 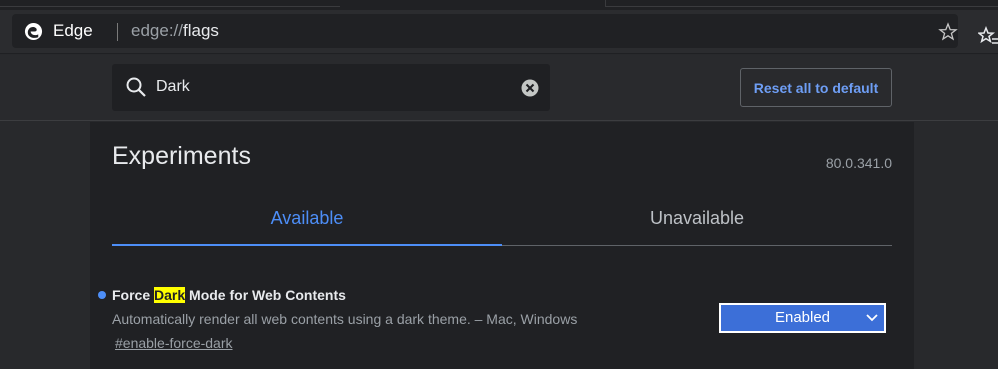 What do you see at coordinates (201, 30) in the screenshot?
I see `url-path: flags` at bounding box center [201, 30].